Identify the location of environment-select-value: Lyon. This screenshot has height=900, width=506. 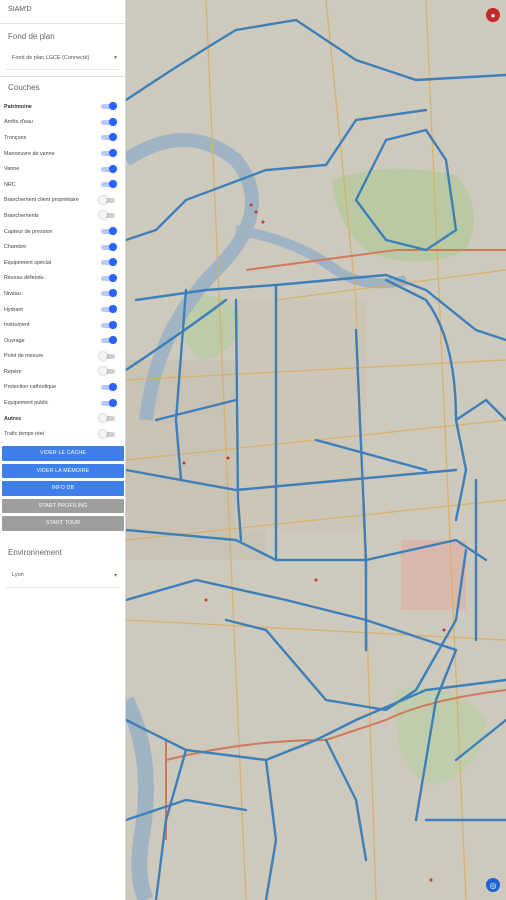
(18, 575).